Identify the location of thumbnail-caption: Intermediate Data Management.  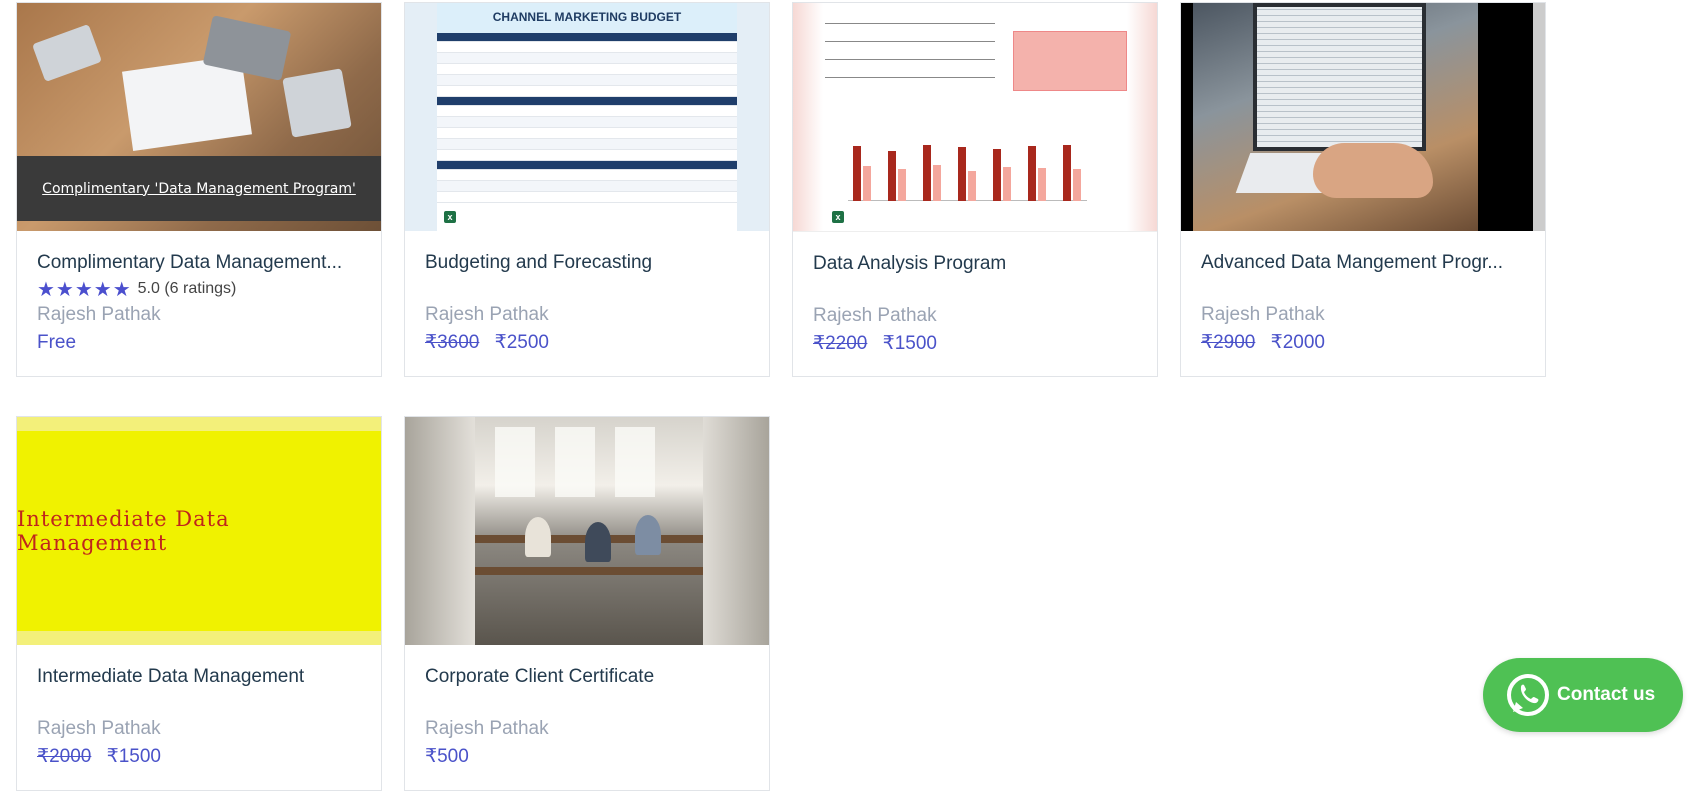
(199, 531).